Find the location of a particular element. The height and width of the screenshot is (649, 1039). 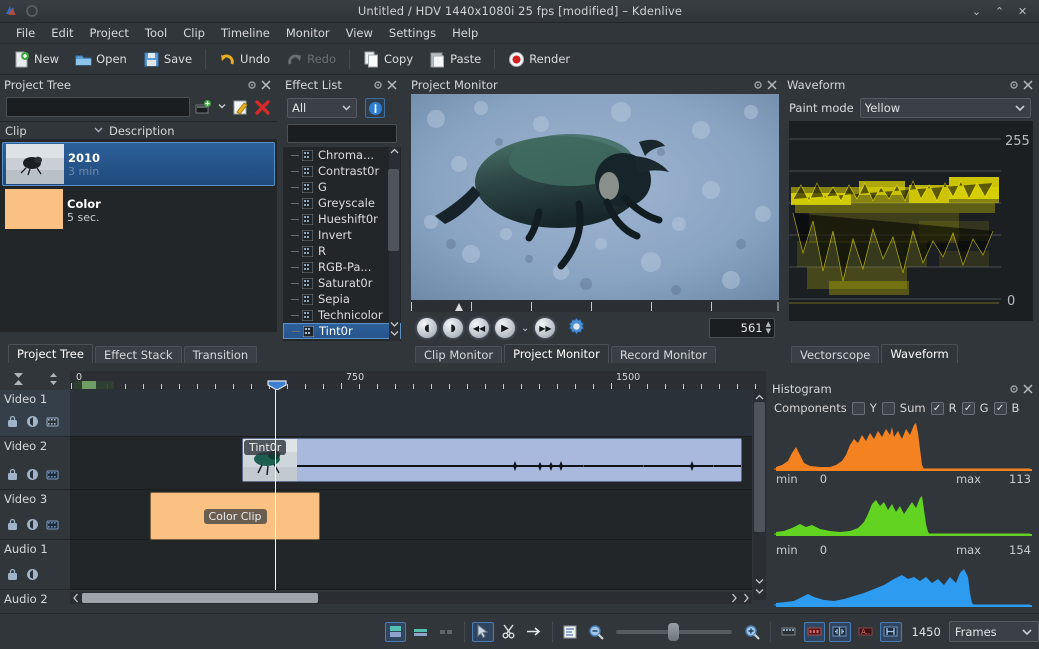

checkbox-r: ✓ is located at coordinates (937, 408).